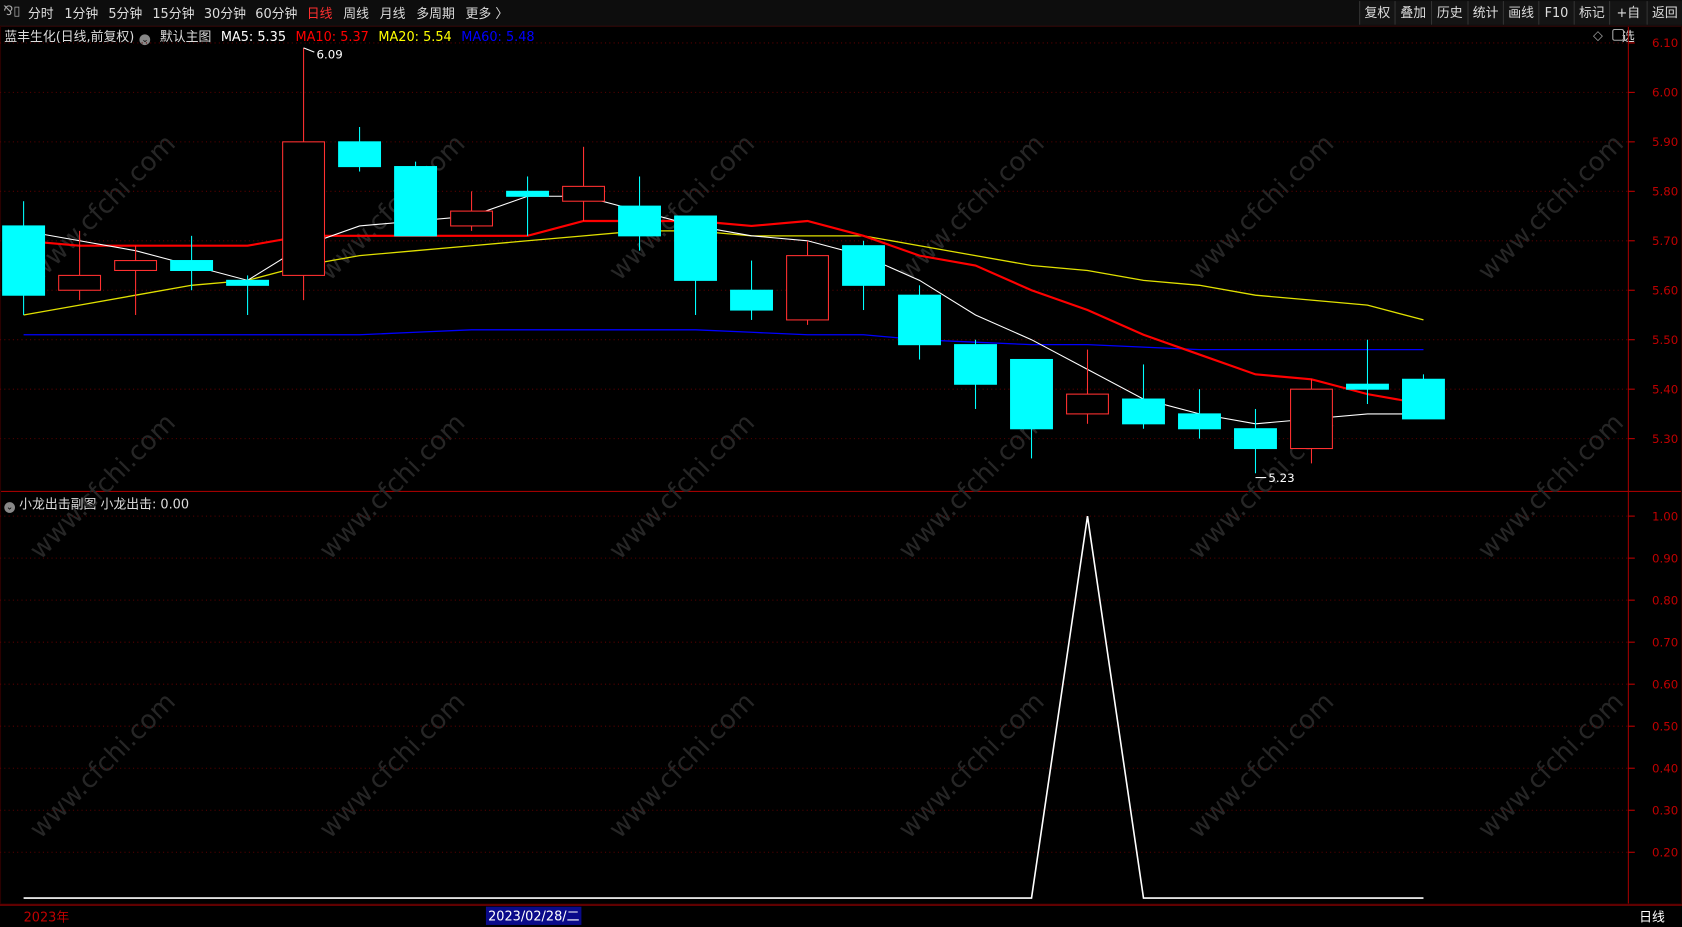 The width and height of the screenshot is (1682, 927). I want to click on price-axis-label: 6.10, so click(1665, 43).